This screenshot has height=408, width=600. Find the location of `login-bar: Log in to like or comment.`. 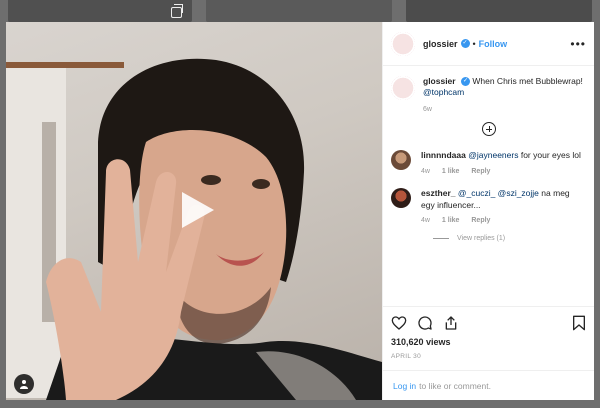

login-bar: Log in to like or comment. is located at coordinates (488, 385).